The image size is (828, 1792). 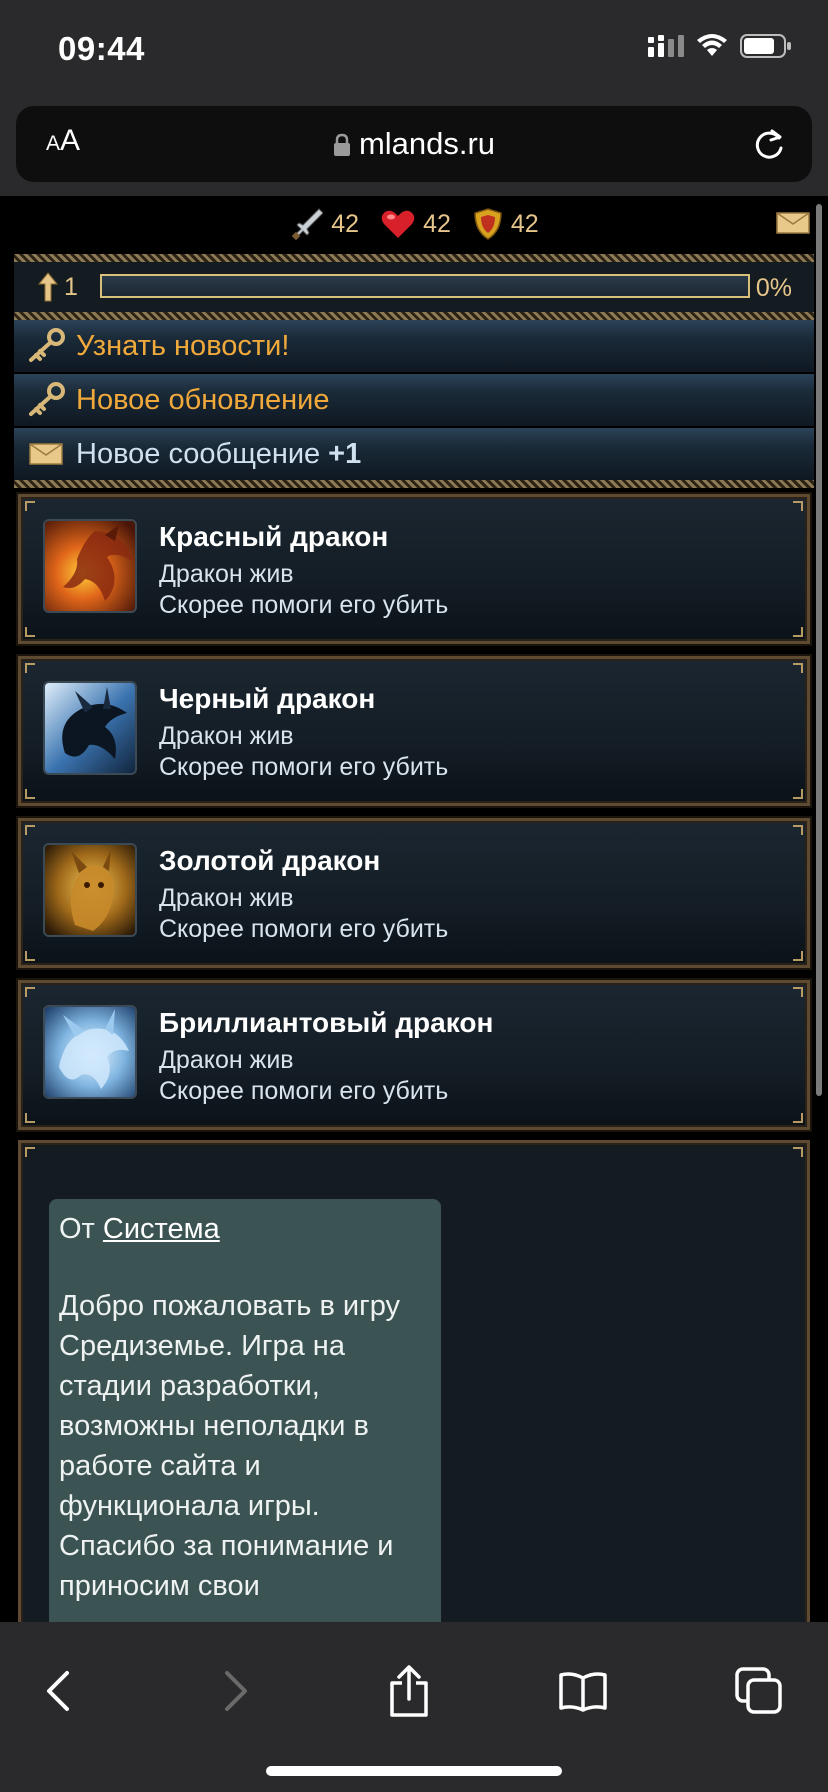 I want to click on heart-icon, so click(x=398, y=224).